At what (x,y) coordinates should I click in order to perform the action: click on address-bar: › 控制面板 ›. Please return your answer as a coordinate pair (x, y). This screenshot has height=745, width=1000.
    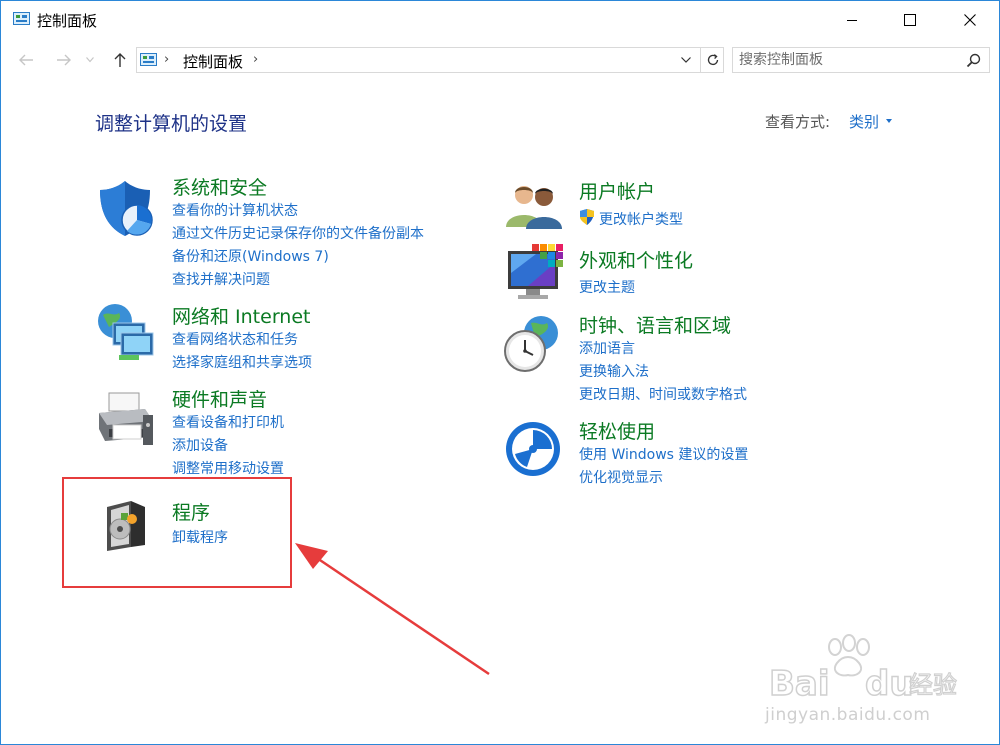
    Looking at the image, I should click on (430, 60).